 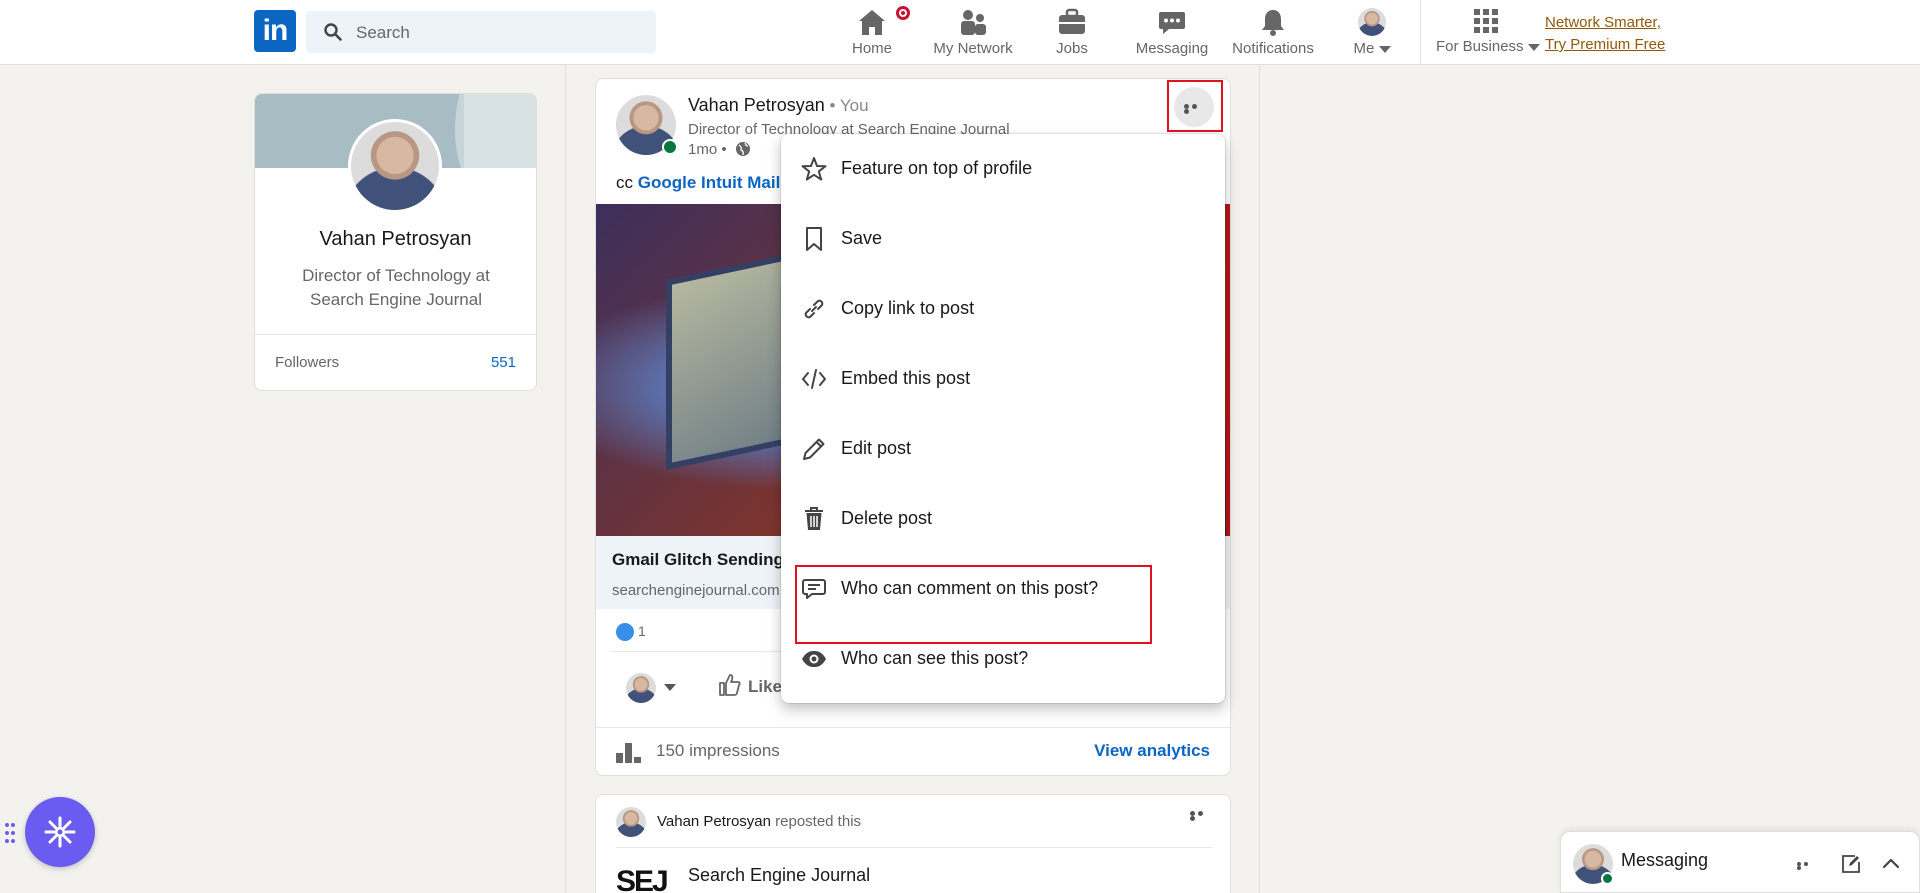 What do you see at coordinates (814, 169) in the screenshot?
I see `star-icon` at bounding box center [814, 169].